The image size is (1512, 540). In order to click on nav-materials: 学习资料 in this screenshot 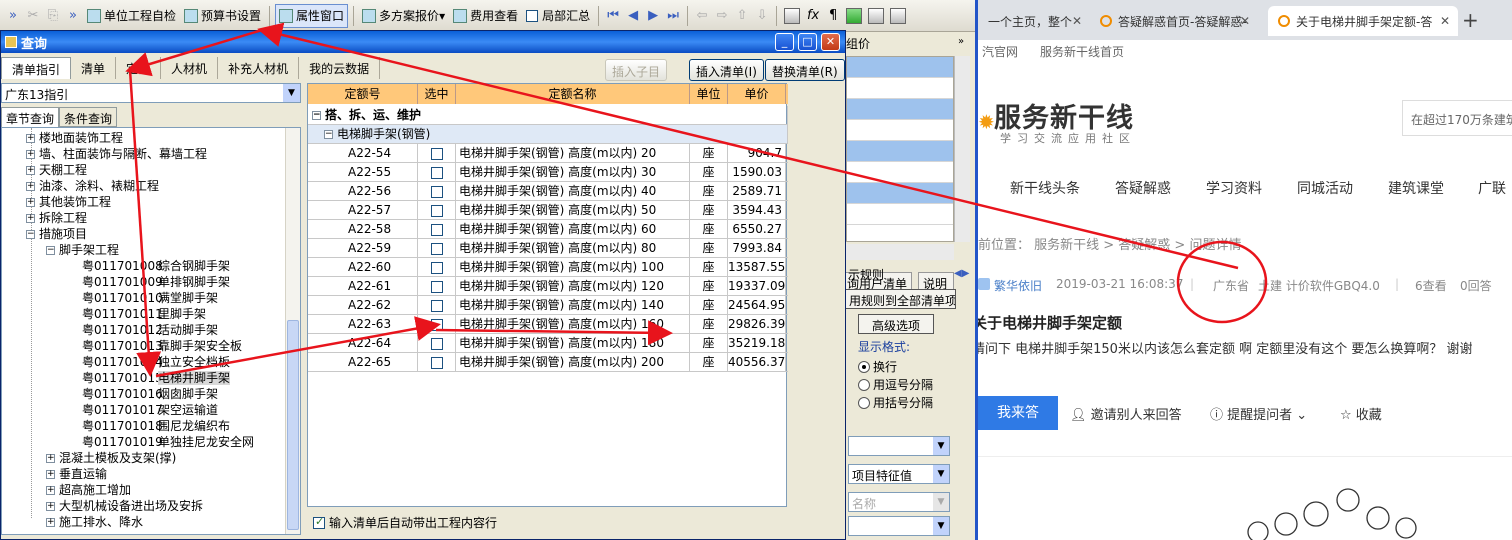, I will do `click(1234, 188)`.